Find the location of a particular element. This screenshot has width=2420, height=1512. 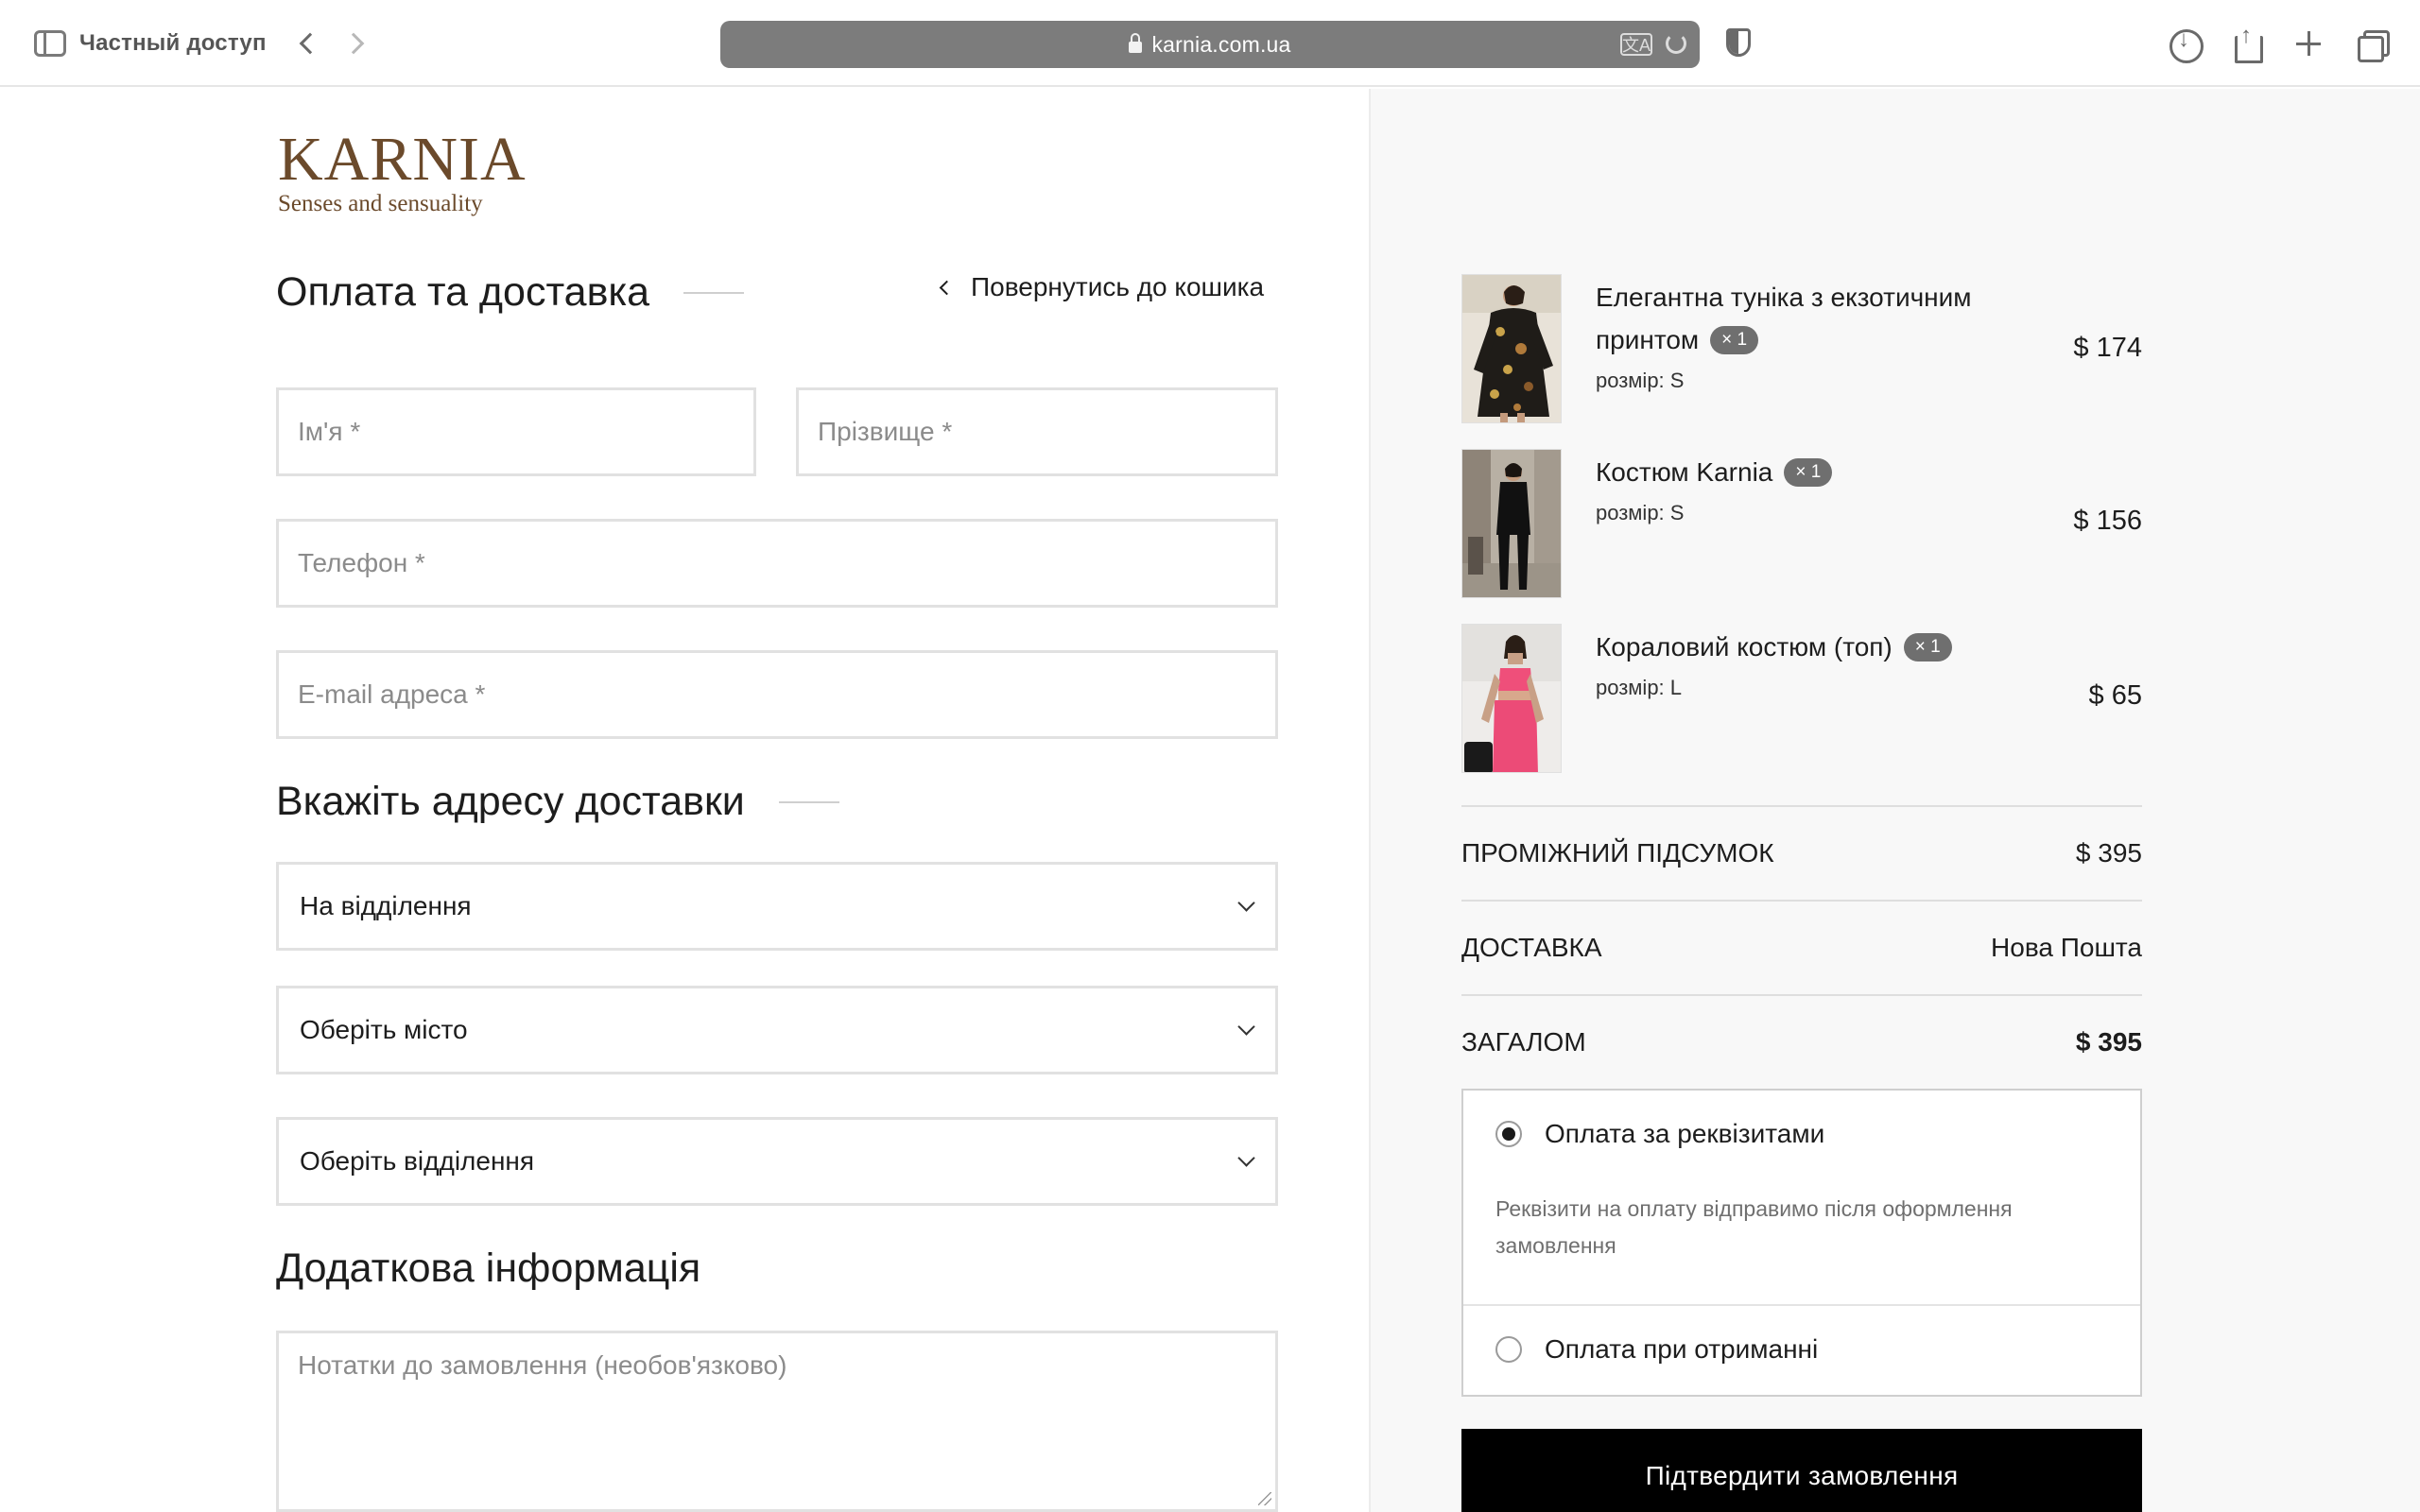

subtotal-value: $ 395 is located at coordinates (2108, 853).